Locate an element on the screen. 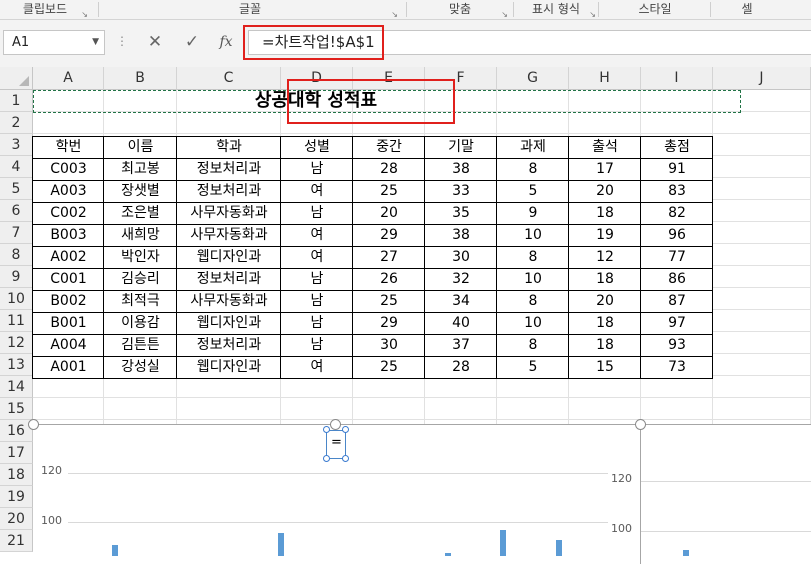  column-header-a: A is located at coordinates (68, 78).